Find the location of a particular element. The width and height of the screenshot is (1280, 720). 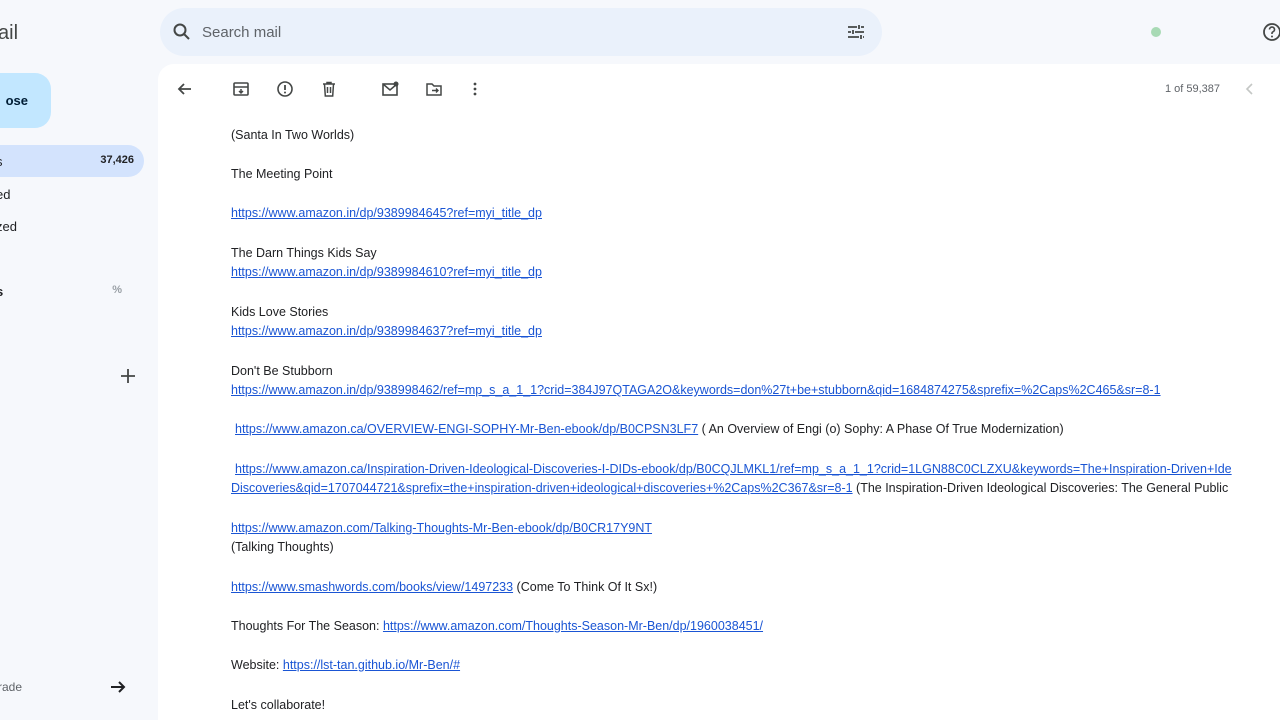

mark-unread-icon is located at coordinates (390, 89).